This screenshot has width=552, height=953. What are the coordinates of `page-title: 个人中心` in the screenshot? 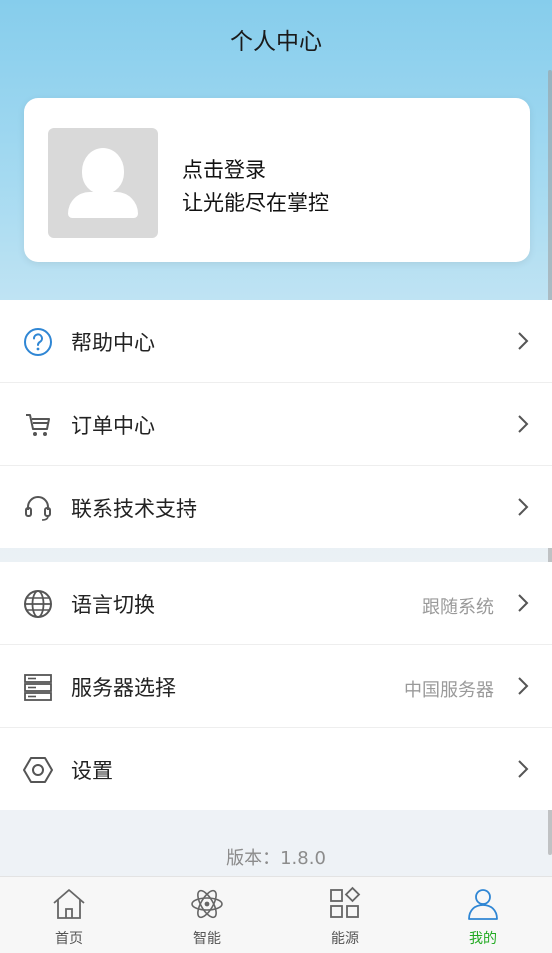 It's located at (276, 42).